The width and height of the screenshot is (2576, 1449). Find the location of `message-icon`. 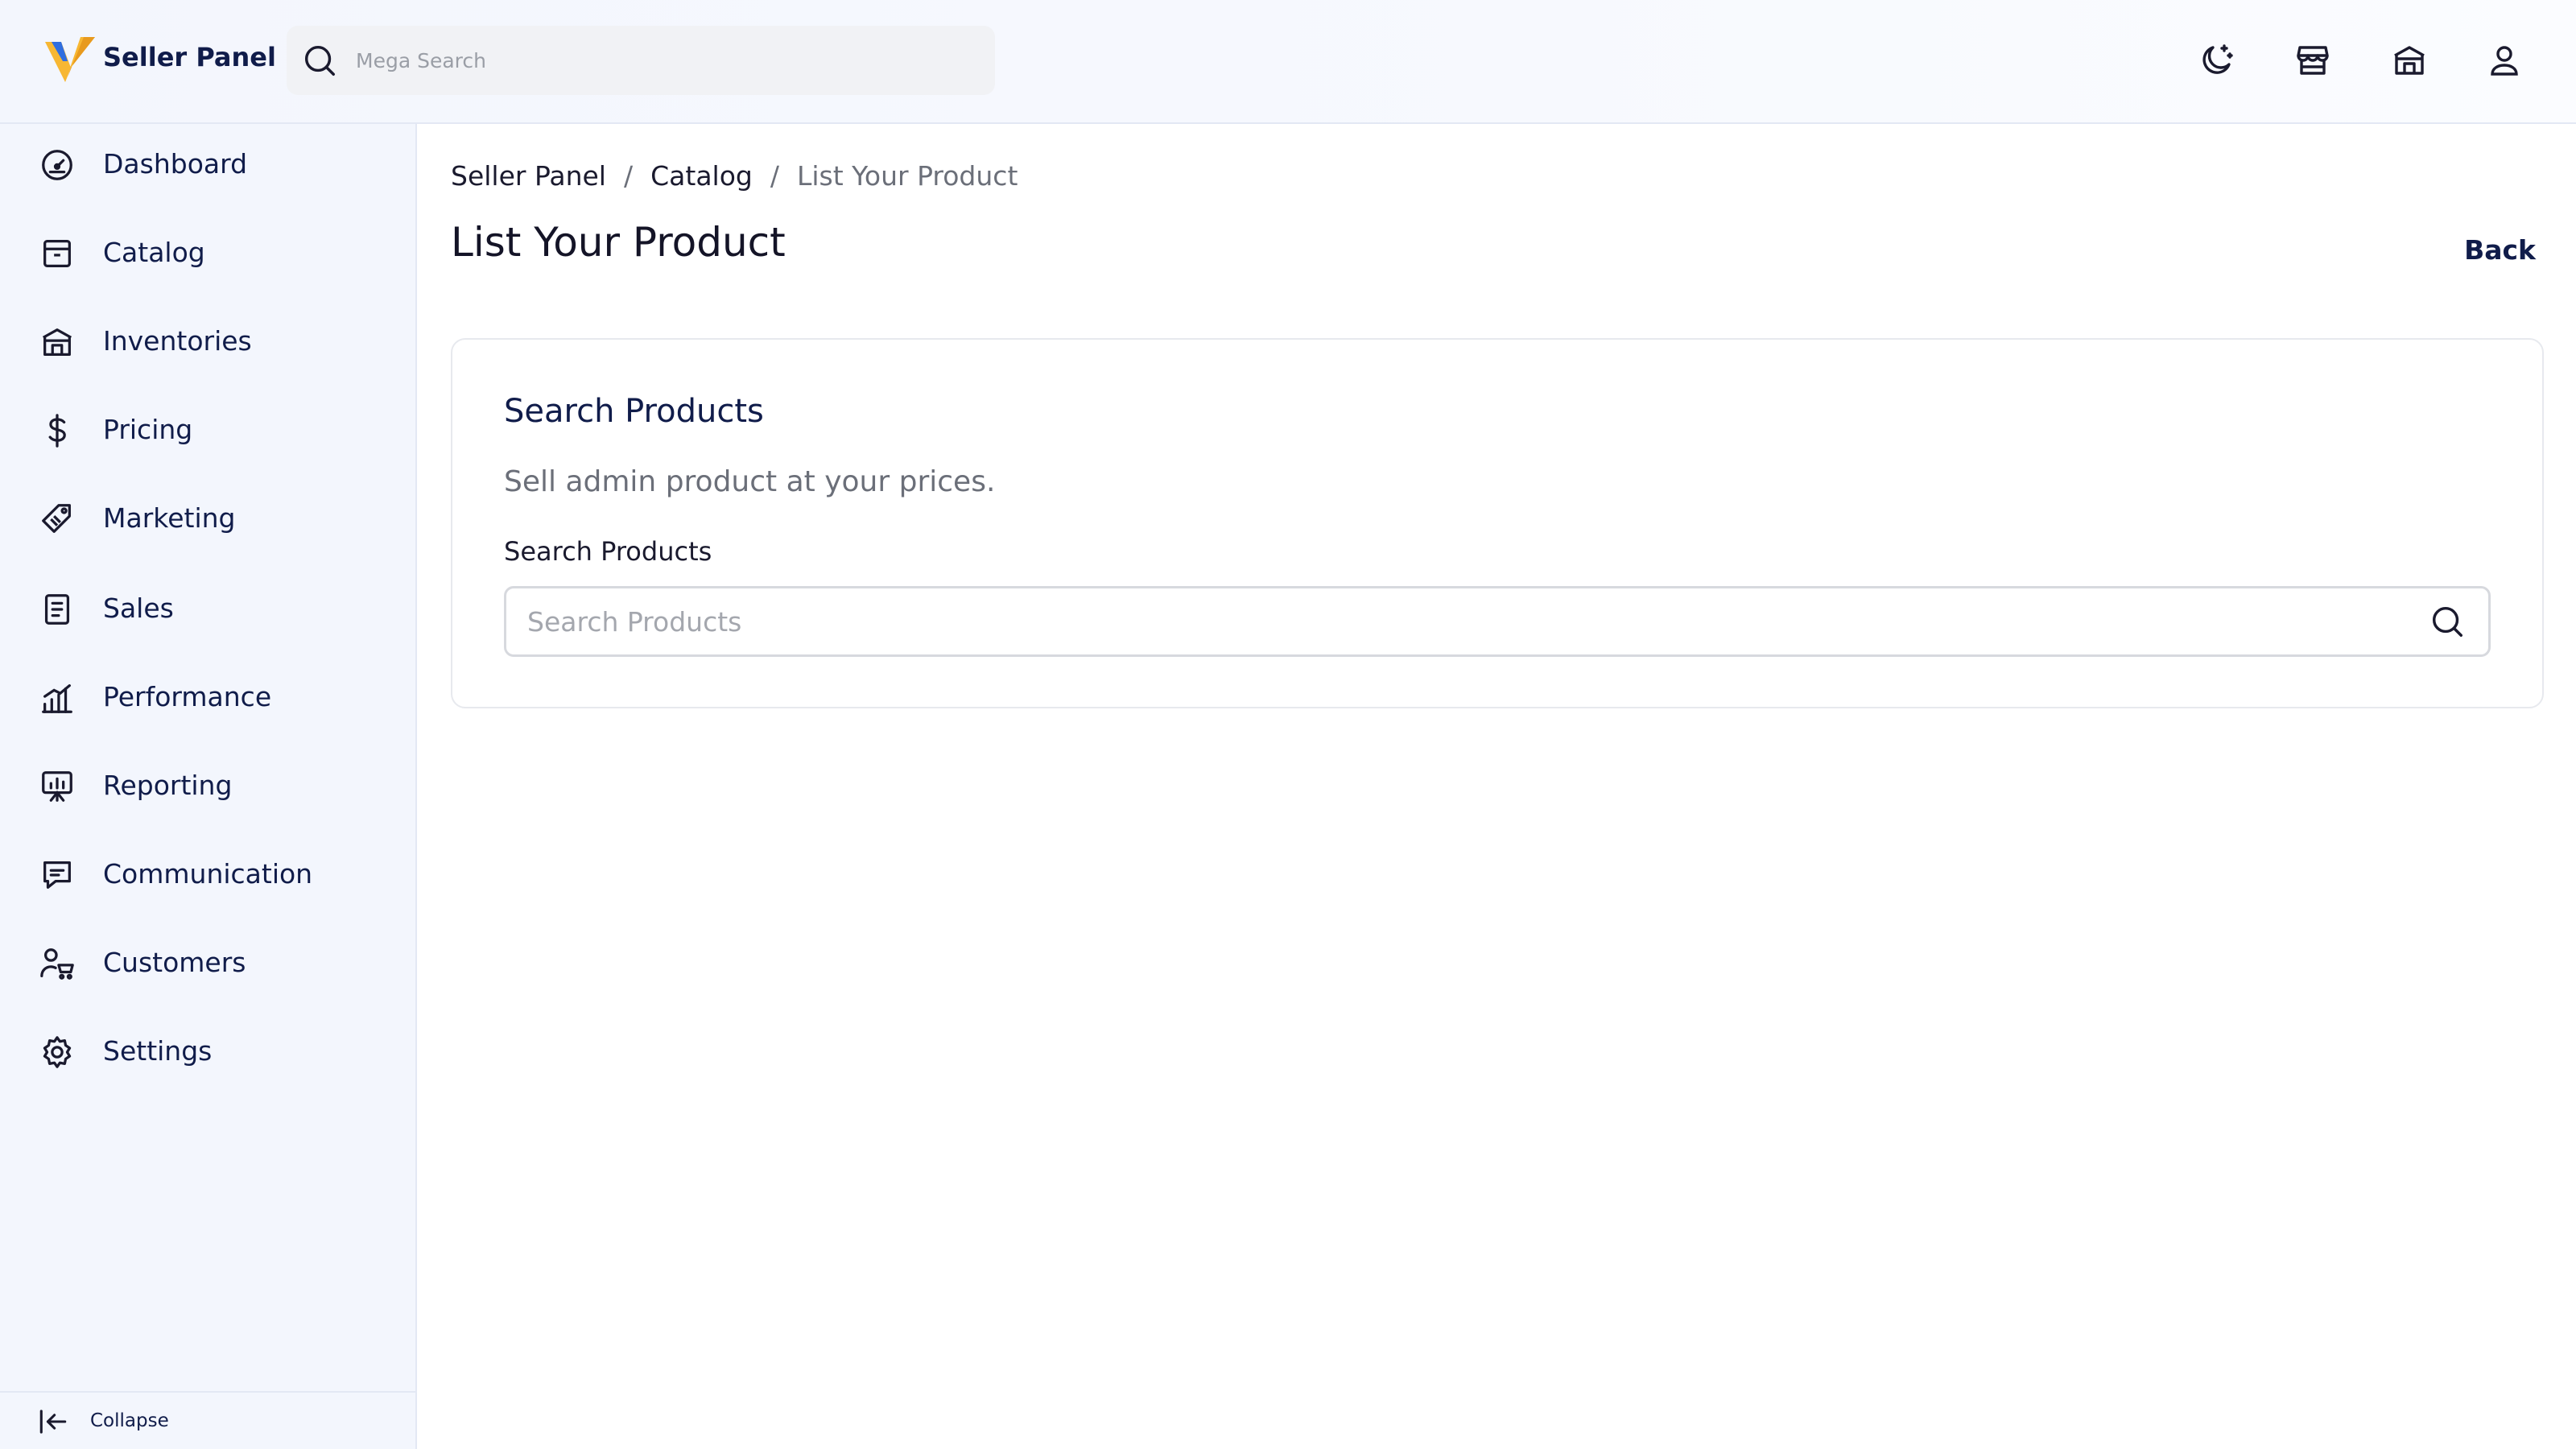

message-icon is located at coordinates (57, 875).